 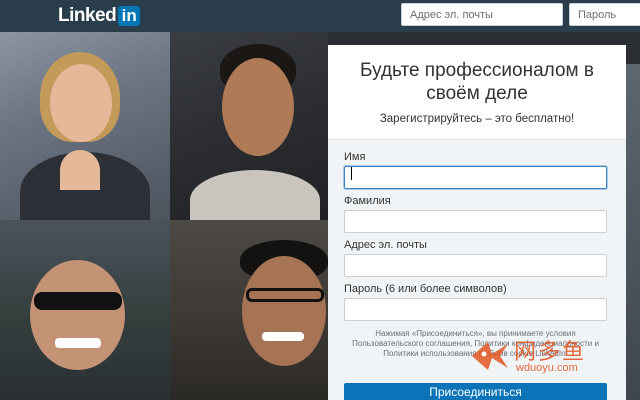 What do you see at coordinates (249, 126) in the screenshot?
I see `photo-man-smiling` at bounding box center [249, 126].